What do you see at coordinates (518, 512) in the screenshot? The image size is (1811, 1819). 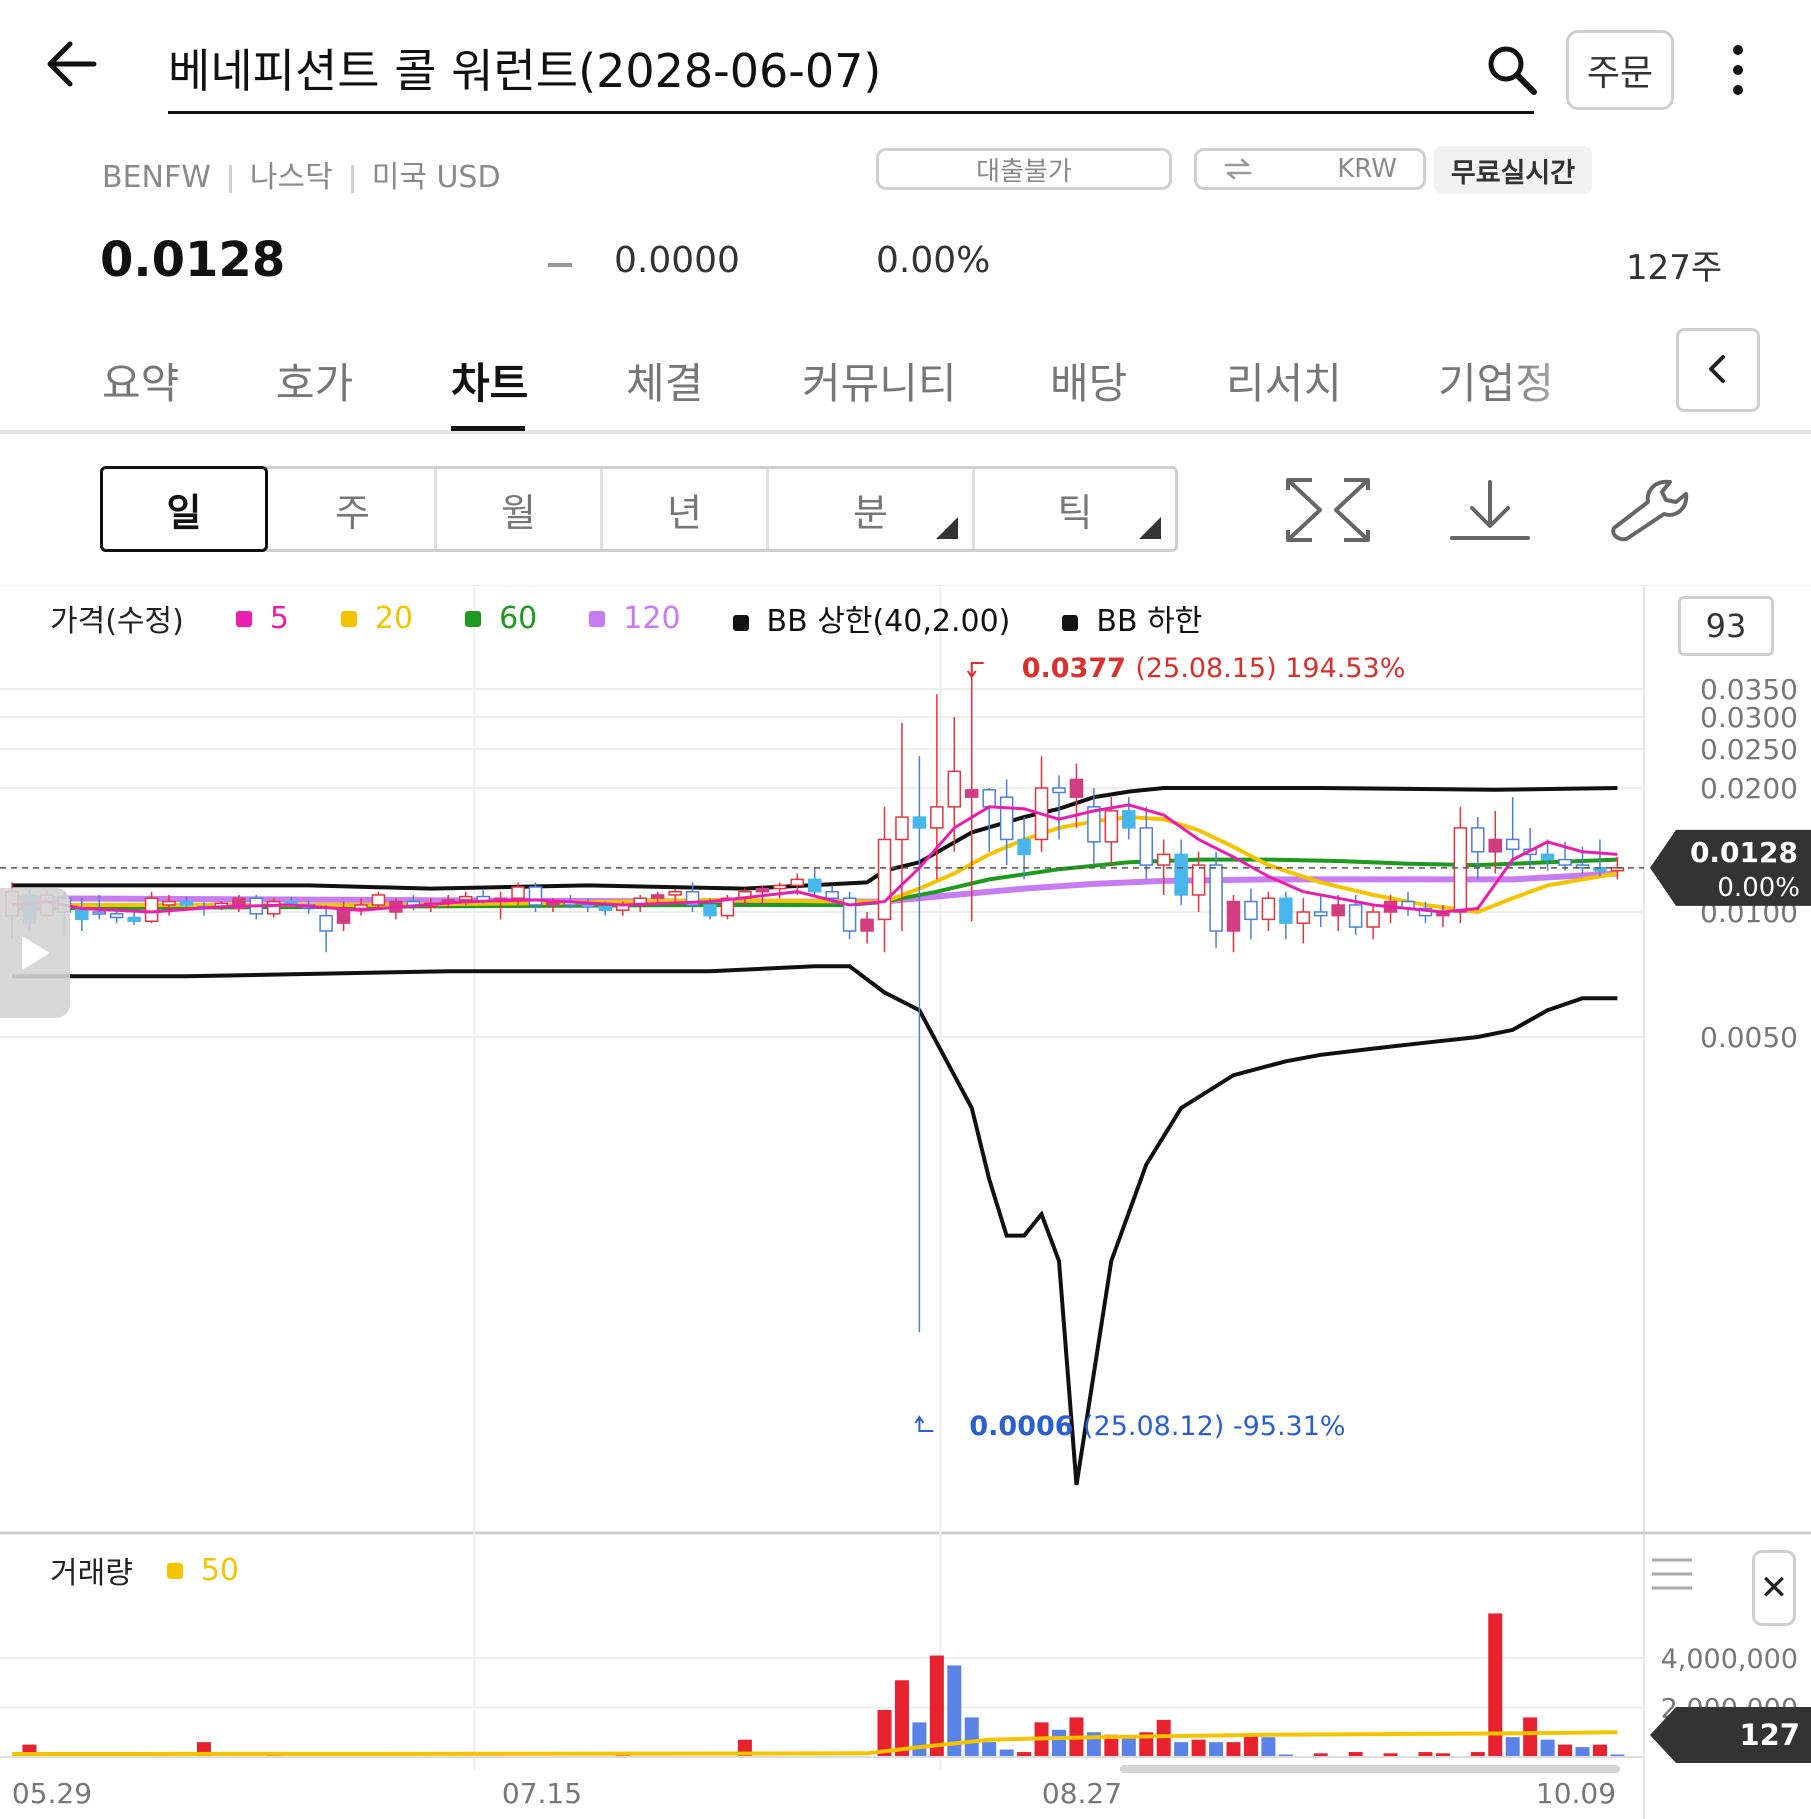 I see `period-month-label: 월` at bounding box center [518, 512].